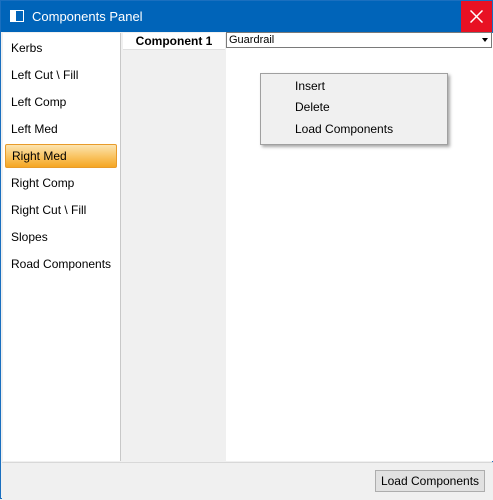 The height and width of the screenshot is (500, 493). I want to click on component-1-value: Guardrail, so click(252, 40).